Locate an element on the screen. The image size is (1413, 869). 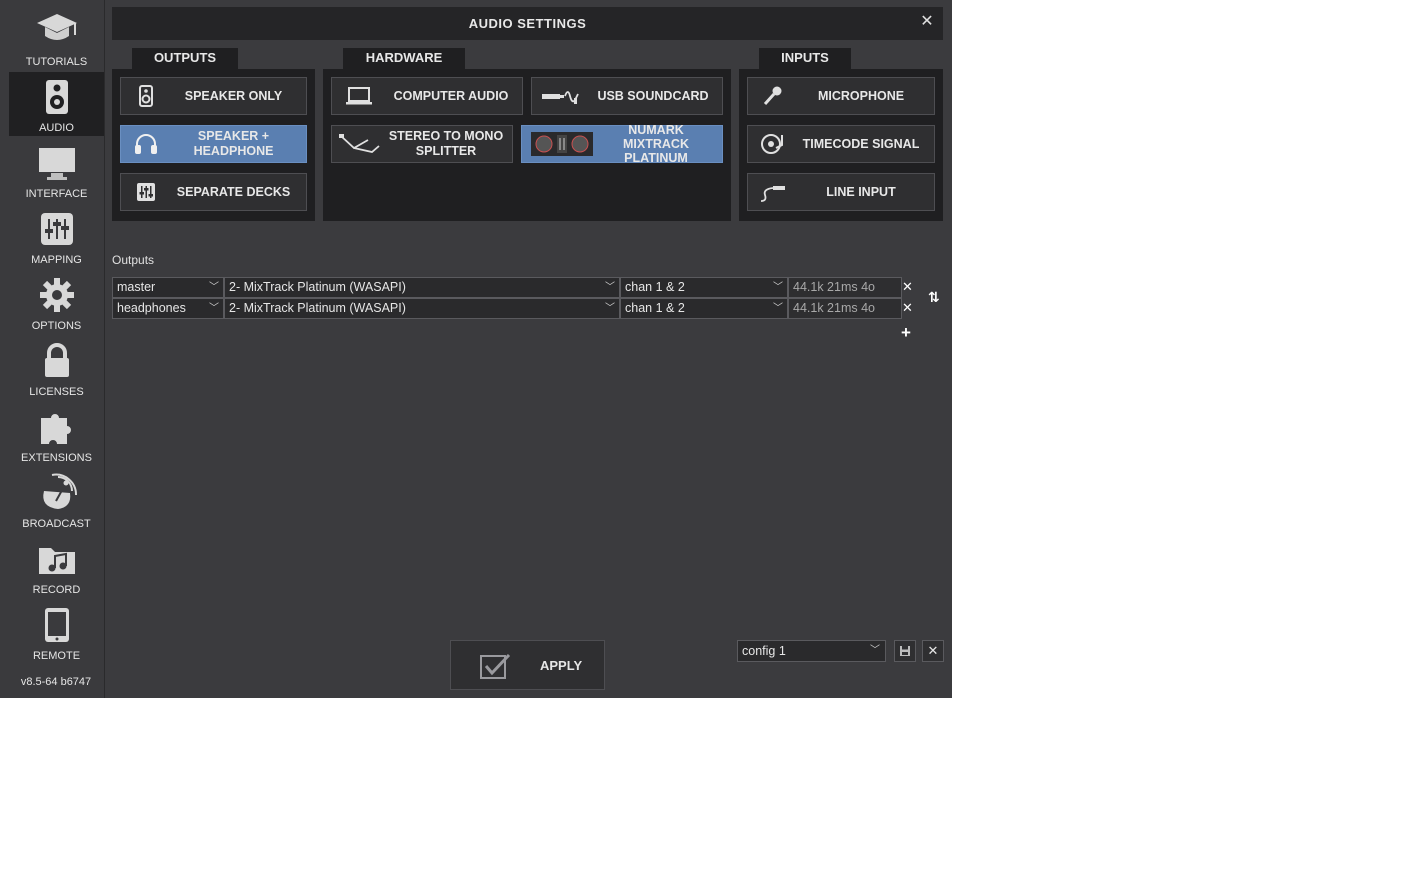
sidebar-item-label: TUTORIALS is located at coordinates (56, 62).